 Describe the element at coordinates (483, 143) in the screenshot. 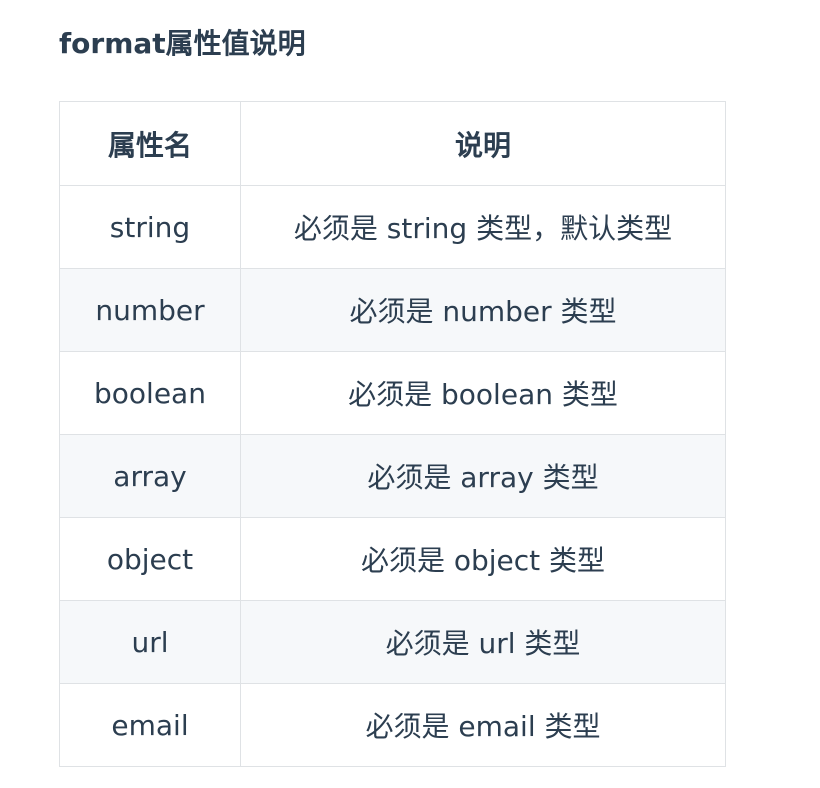

I see `column-header-description: 说明` at that location.